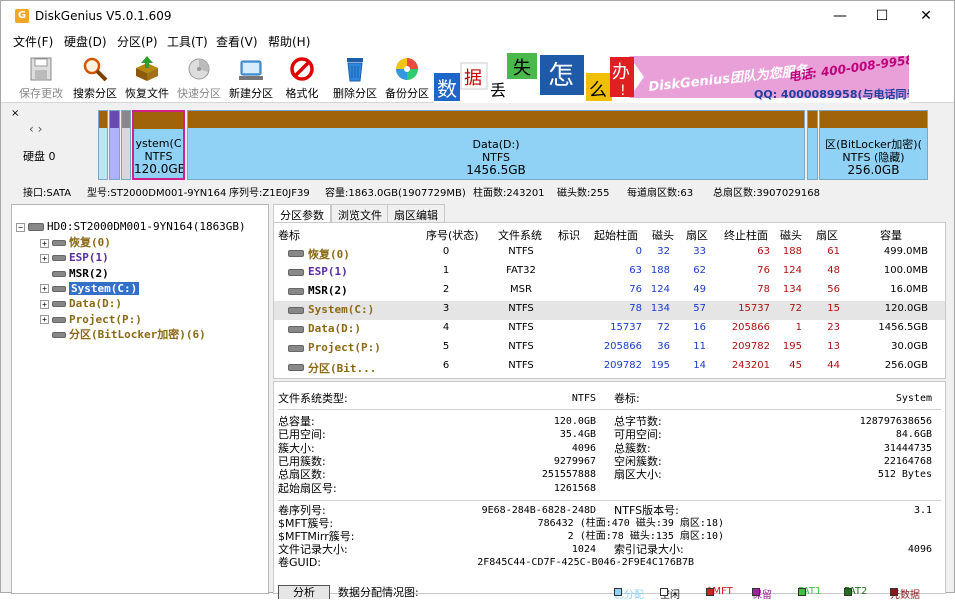  What do you see at coordinates (95, 77) in the screenshot?
I see `search-partition-button: 搜索分区` at bounding box center [95, 77].